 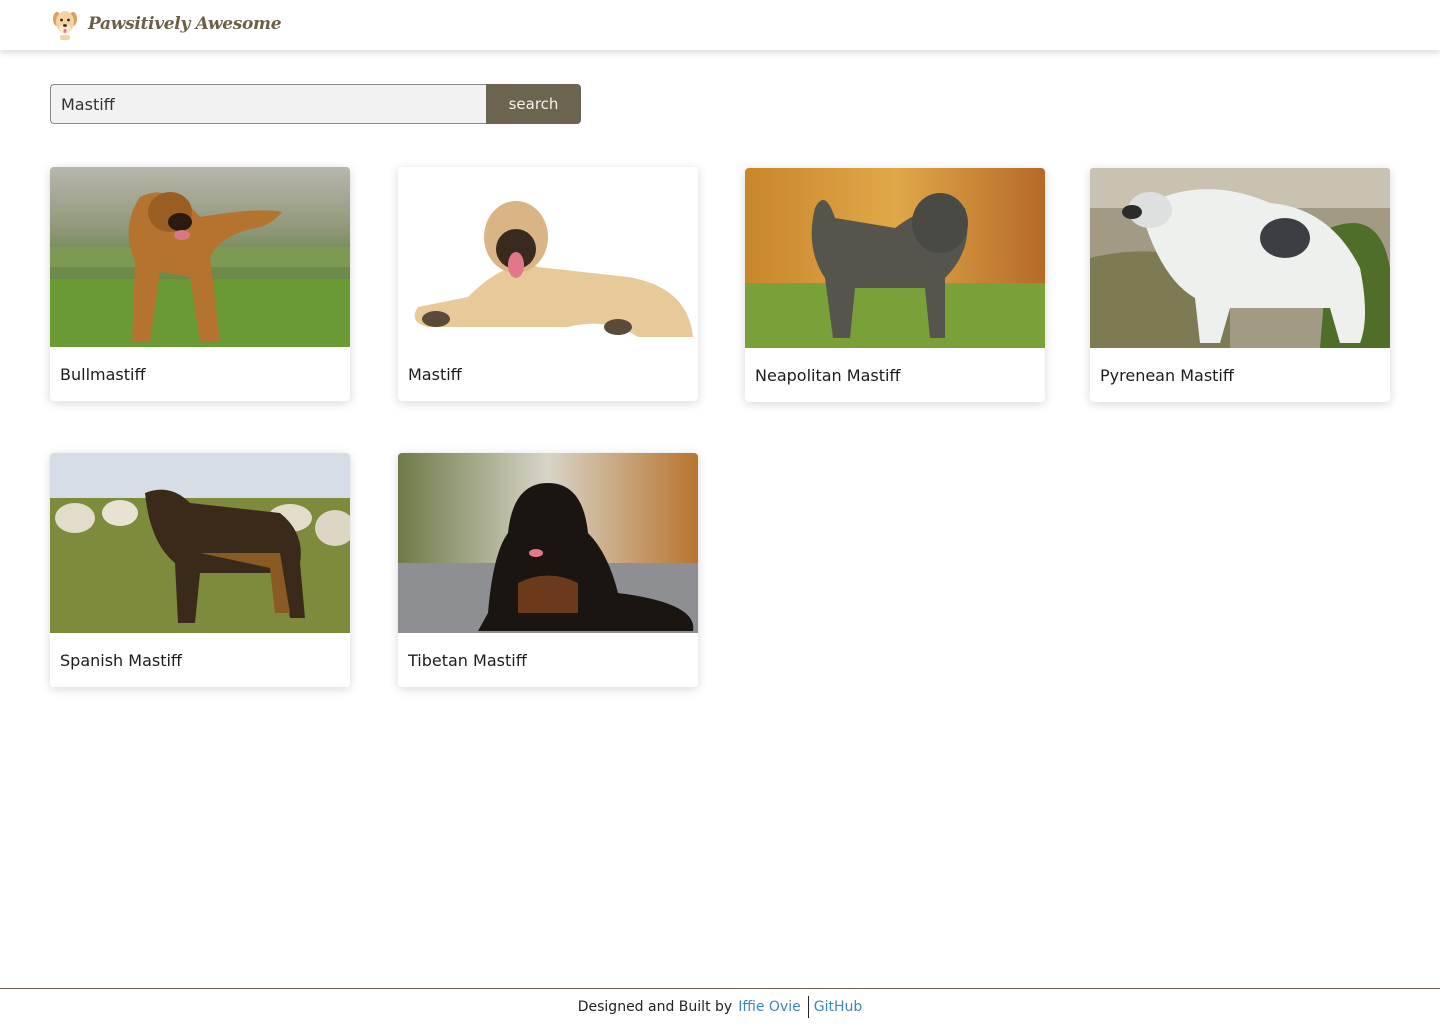 I want to click on breed-name: Pyrenean Mastiff, so click(x=1167, y=375).